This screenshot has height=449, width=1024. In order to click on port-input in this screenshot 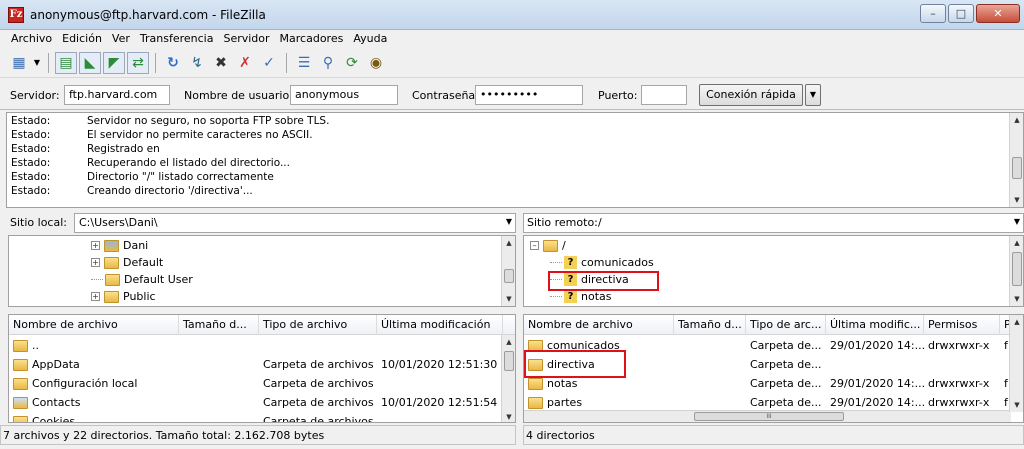, I will do `click(664, 95)`.